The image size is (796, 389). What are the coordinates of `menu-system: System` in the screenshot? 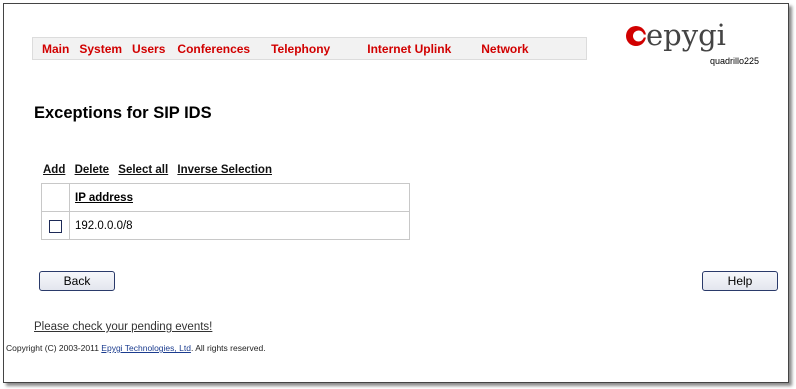 It's located at (100, 49).